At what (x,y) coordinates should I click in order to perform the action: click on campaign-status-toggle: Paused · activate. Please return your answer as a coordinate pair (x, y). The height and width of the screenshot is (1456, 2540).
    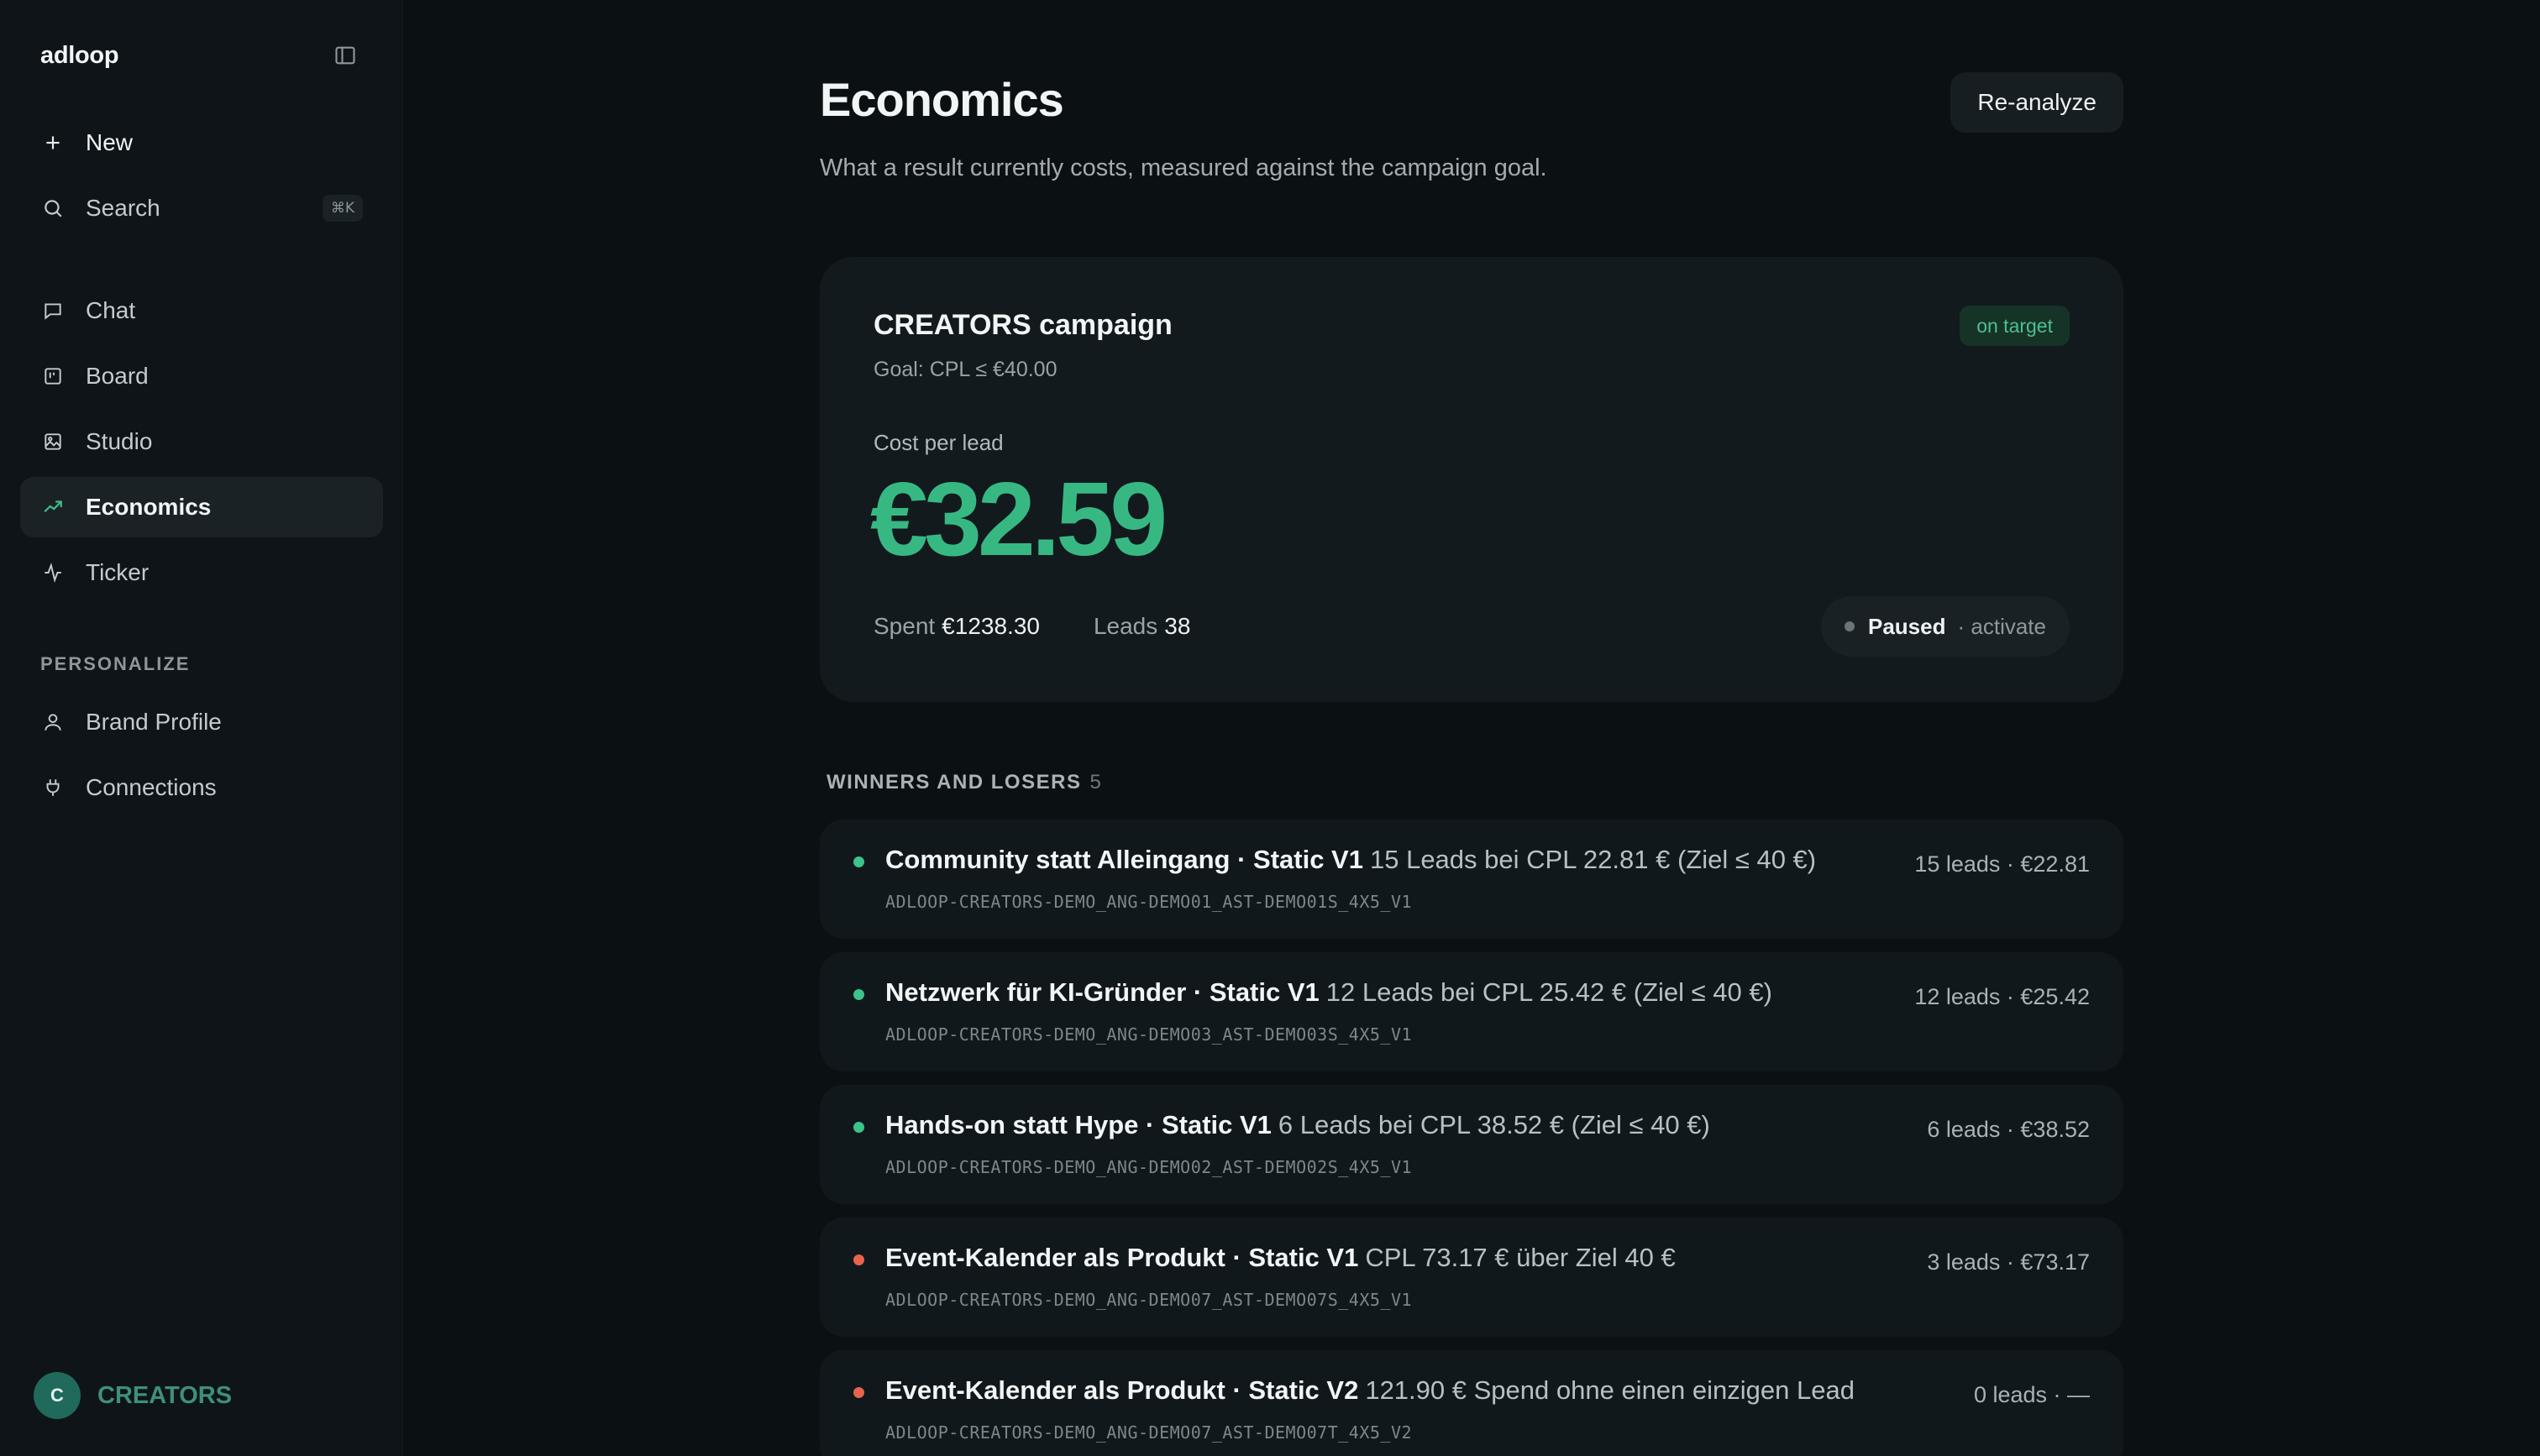
    Looking at the image, I should click on (1945, 626).